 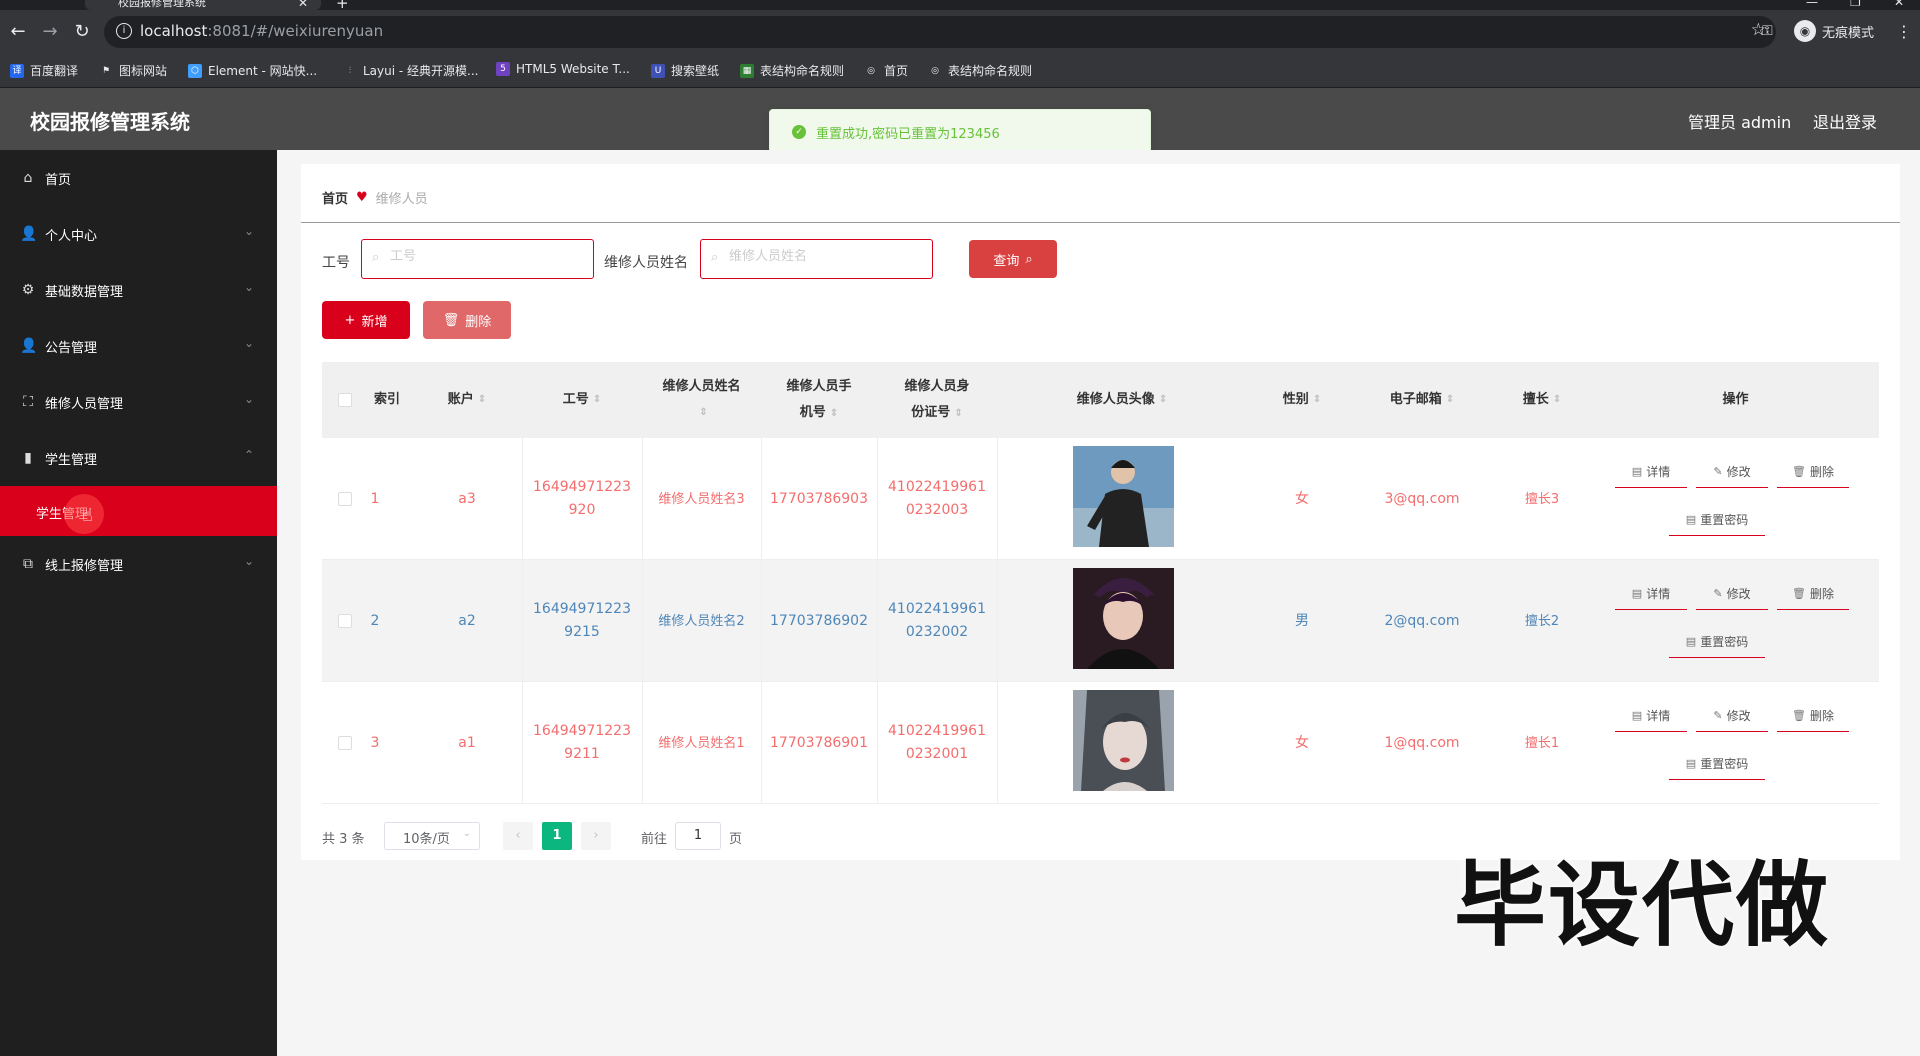 What do you see at coordinates (138, 402) in the screenshot?
I see `sidebar-item-repair-staff: ⛶ 维修人员管理 ⌄` at bounding box center [138, 402].